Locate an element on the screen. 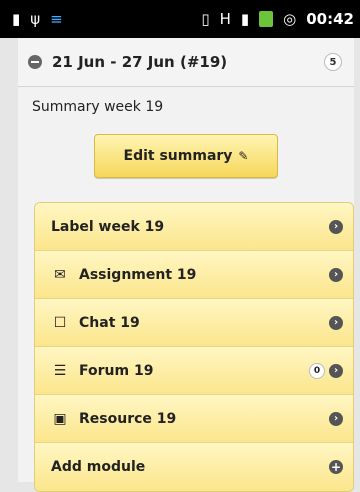 Image resolution: width=360 pixels, height=492 pixels. wifi-icon: ≡ is located at coordinates (56, 18).